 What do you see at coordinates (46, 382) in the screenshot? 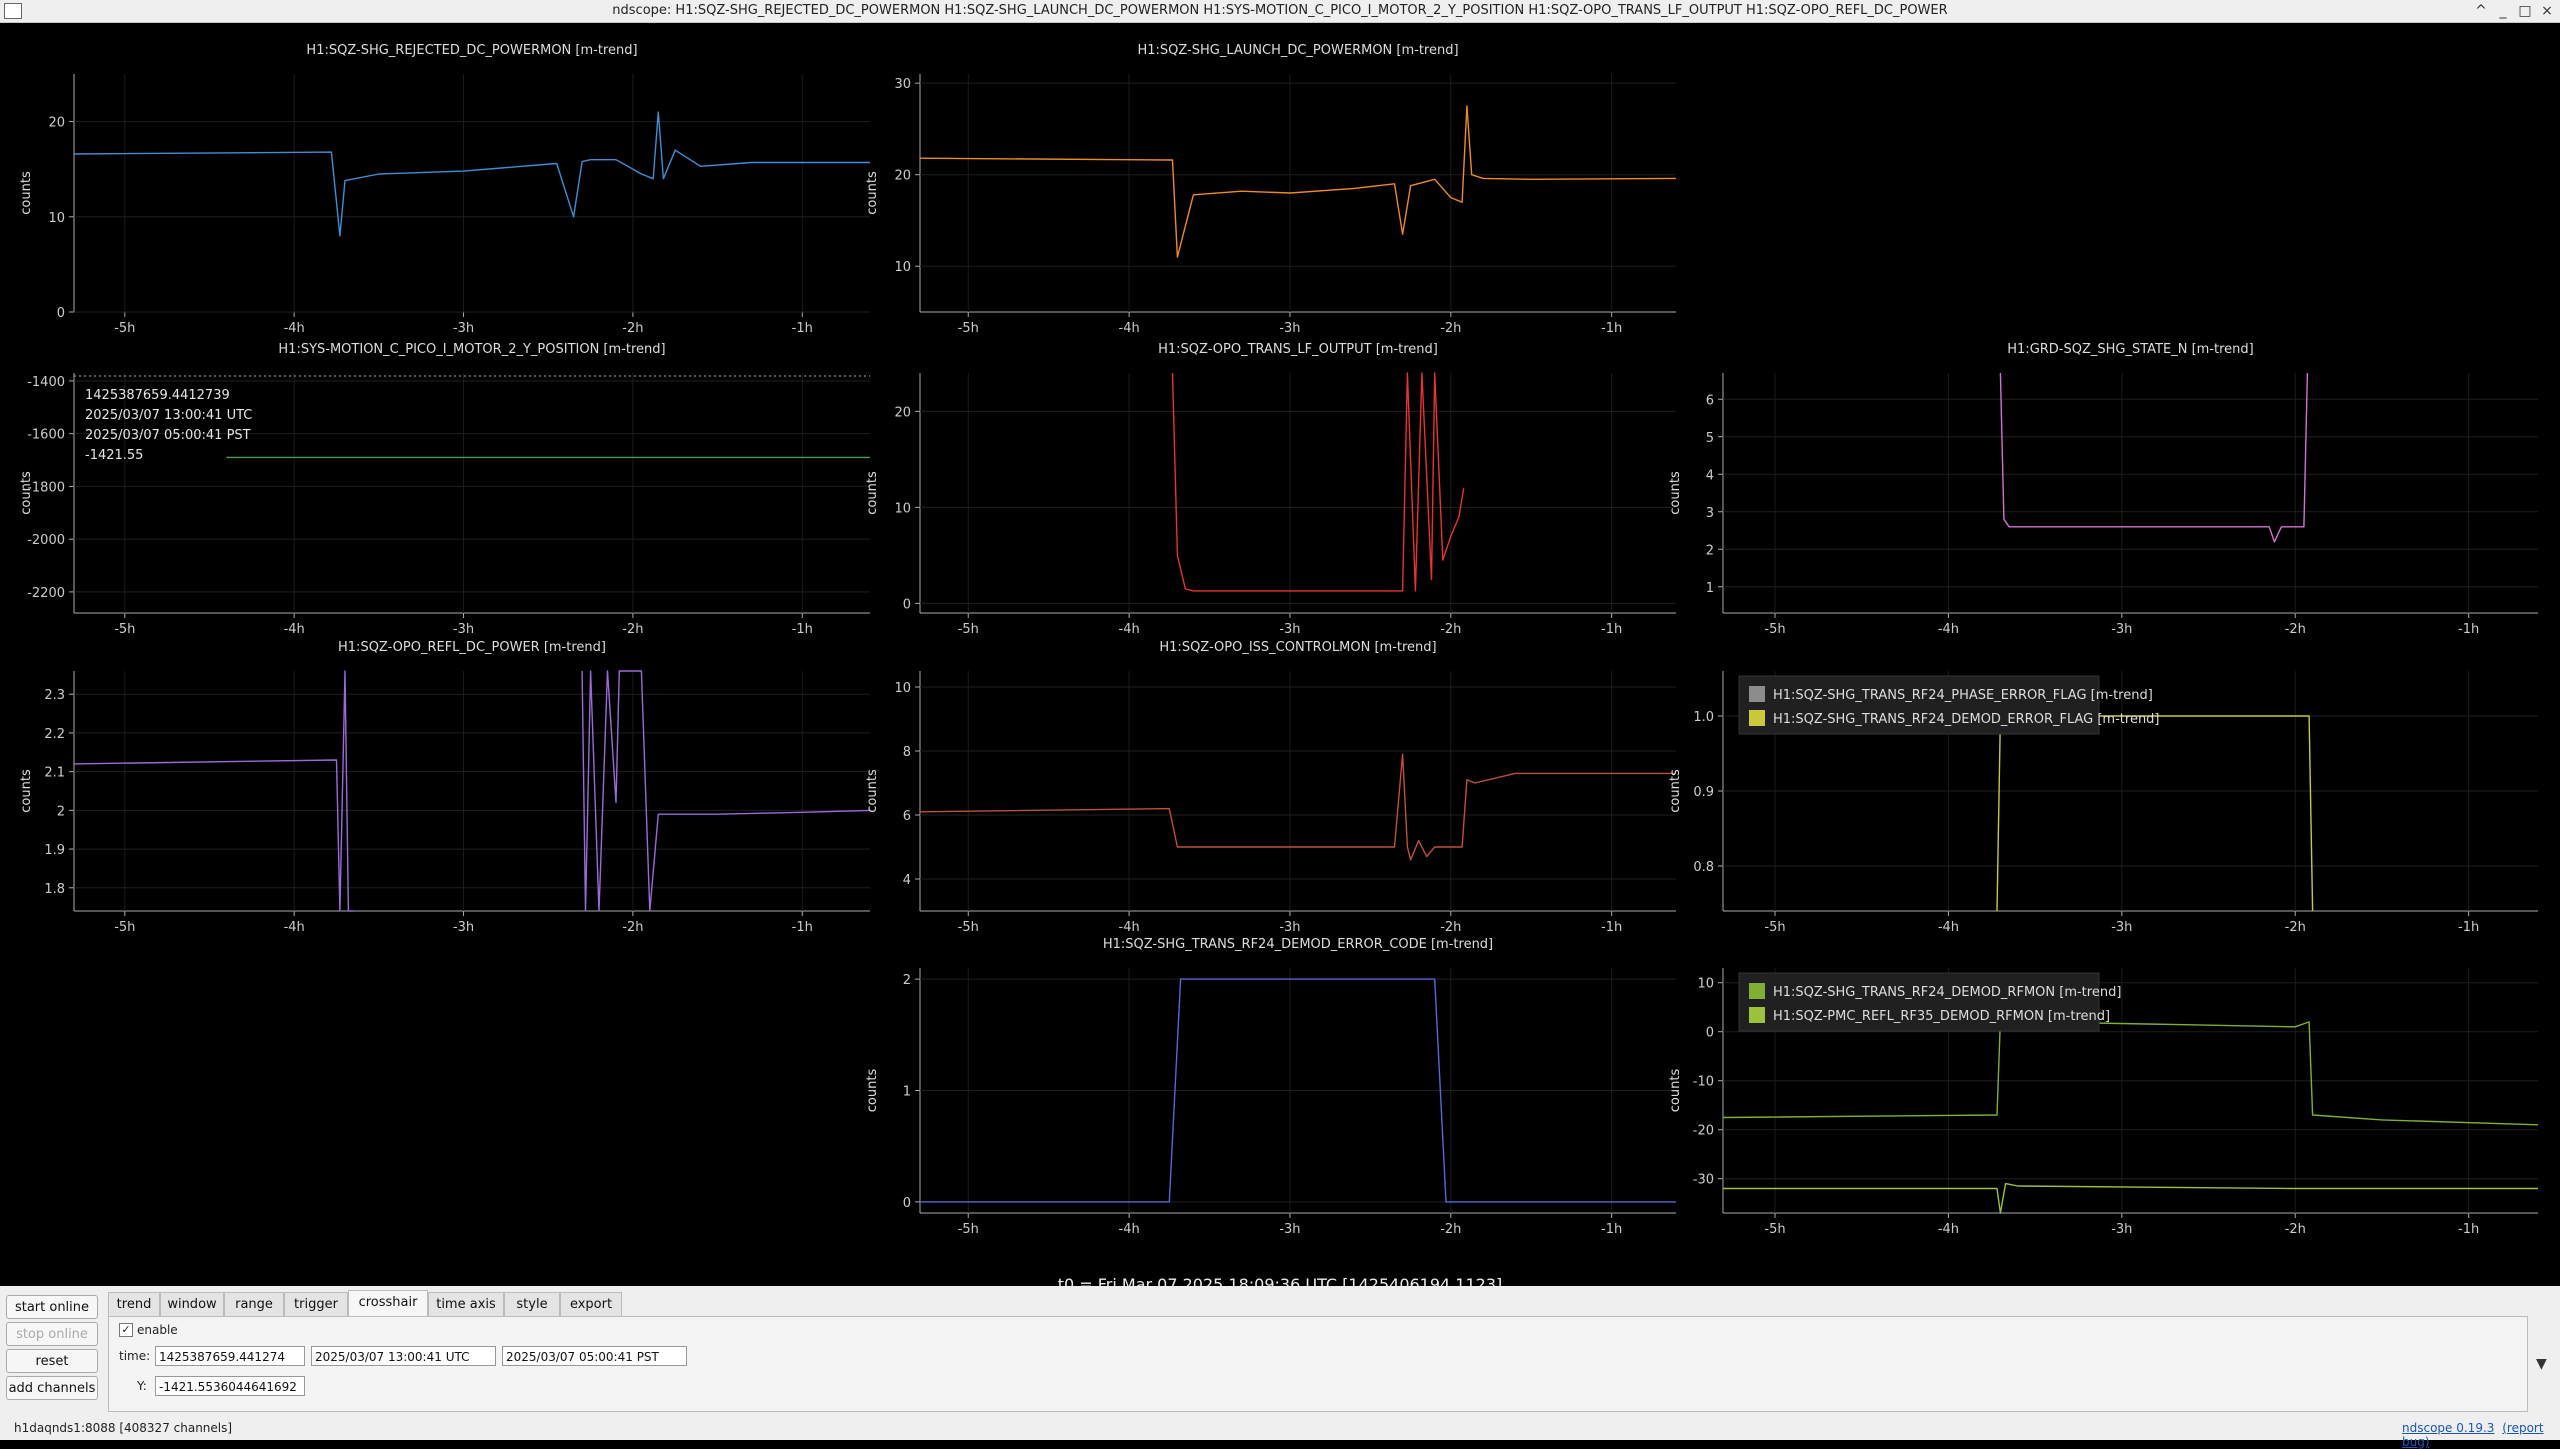
I see `y-tick-label: -1400` at bounding box center [46, 382].